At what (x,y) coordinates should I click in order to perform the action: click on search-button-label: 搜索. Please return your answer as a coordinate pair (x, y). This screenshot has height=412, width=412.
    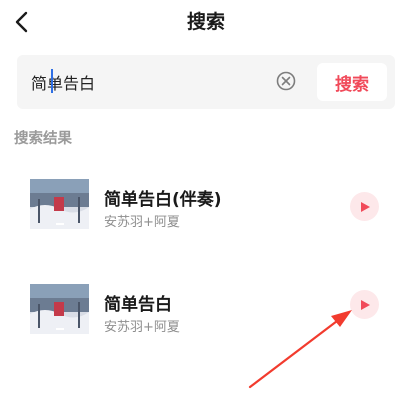
    Looking at the image, I should click on (352, 84).